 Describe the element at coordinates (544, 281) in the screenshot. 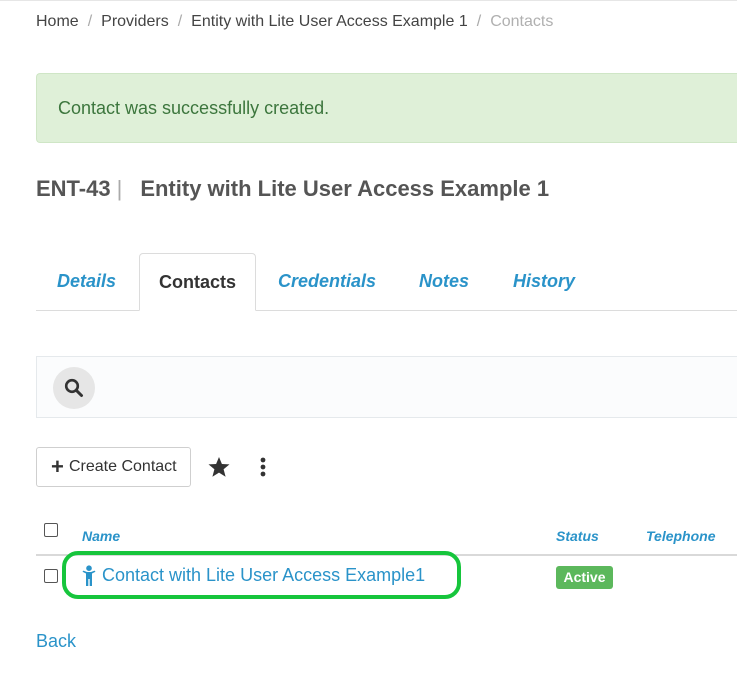

I see `tab-history: History` at that location.